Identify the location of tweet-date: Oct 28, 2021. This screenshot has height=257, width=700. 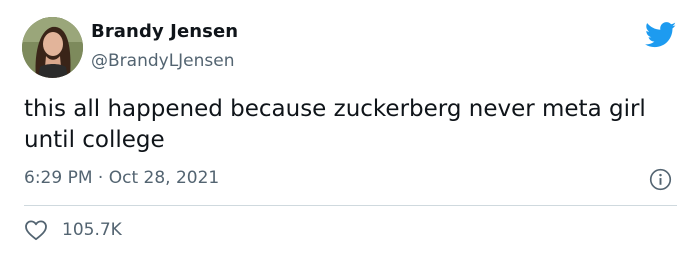
(164, 178).